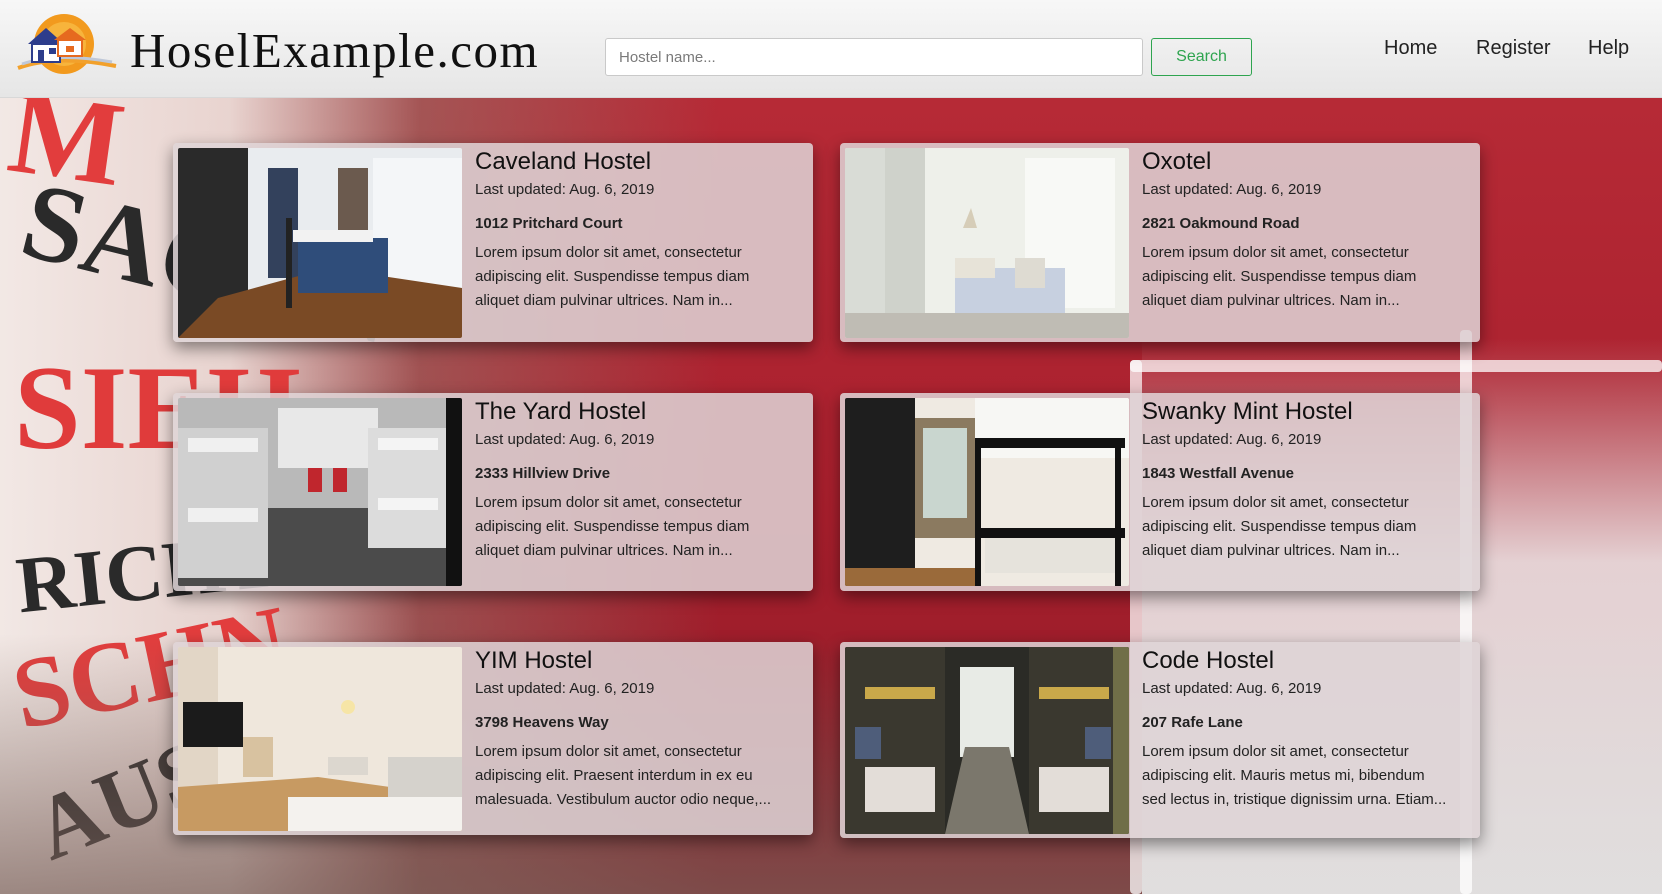 The height and width of the screenshot is (894, 1662). What do you see at coordinates (334, 50) in the screenshot?
I see `site-title: HoselExample.com` at bounding box center [334, 50].